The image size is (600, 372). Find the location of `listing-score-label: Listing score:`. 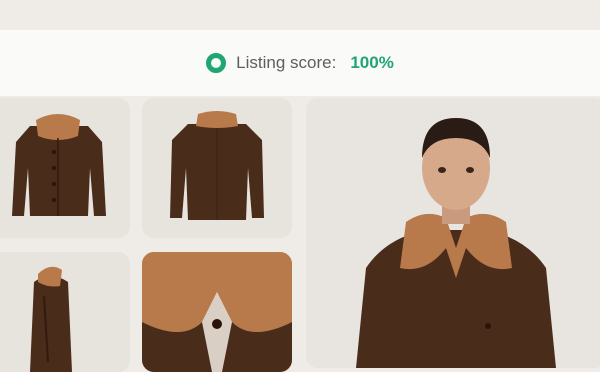

listing-score-label: Listing score: is located at coordinates (286, 62).